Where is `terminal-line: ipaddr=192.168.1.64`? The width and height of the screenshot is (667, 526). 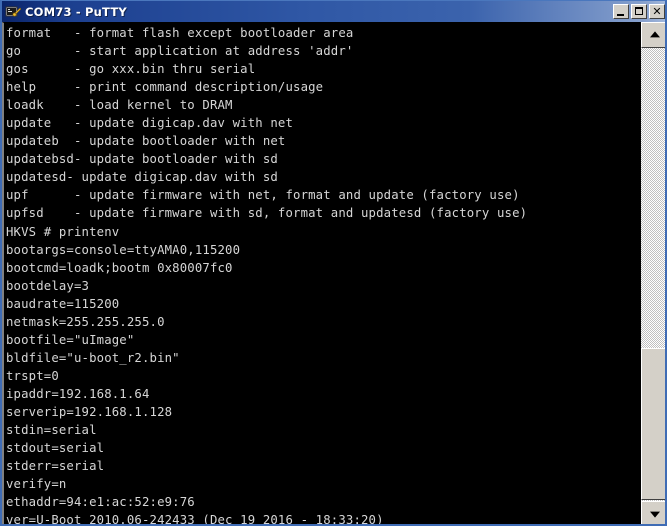 terminal-line: ipaddr=192.168.1.64 is located at coordinates (78, 393).